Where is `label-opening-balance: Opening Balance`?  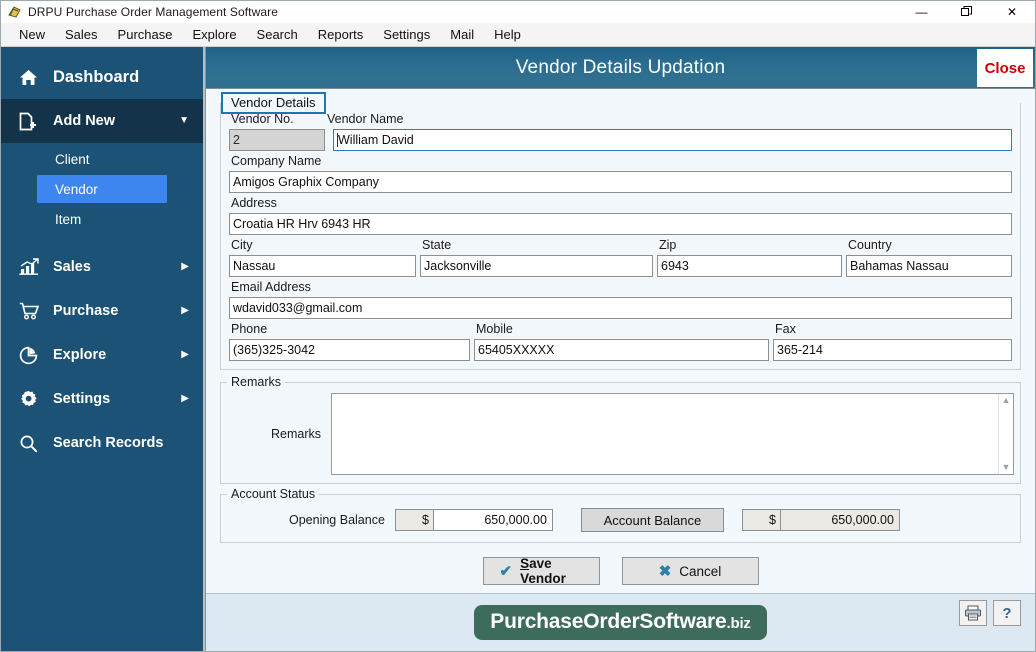
label-opening-balance: Opening Balance is located at coordinates (337, 520).